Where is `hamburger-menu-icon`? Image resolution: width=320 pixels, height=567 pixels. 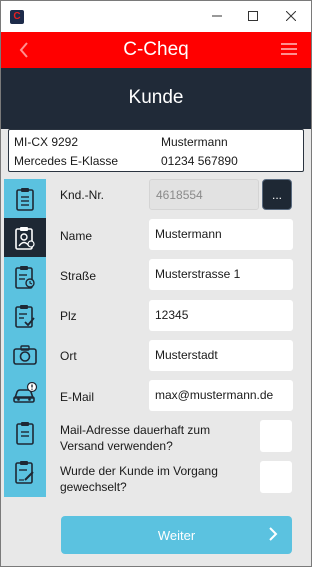
hamburger-menu-icon is located at coordinates (289, 49).